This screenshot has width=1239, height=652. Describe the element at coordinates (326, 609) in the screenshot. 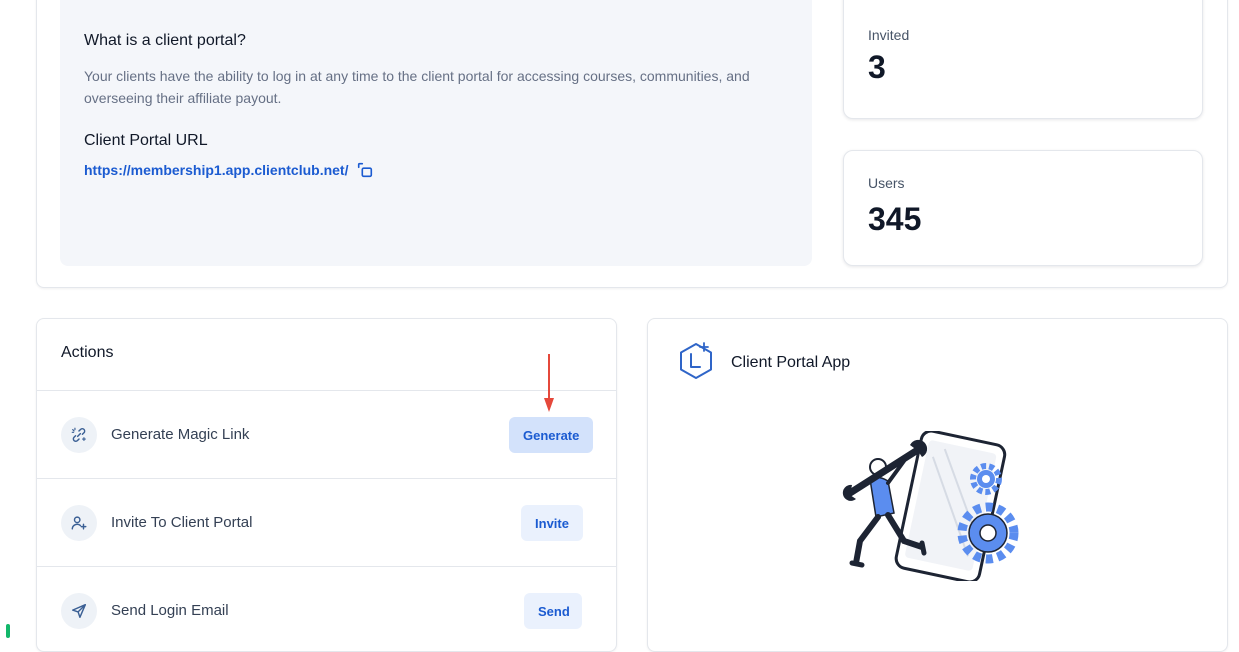

I see `action-row-send-login-email: Send Login Email Send` at that location.